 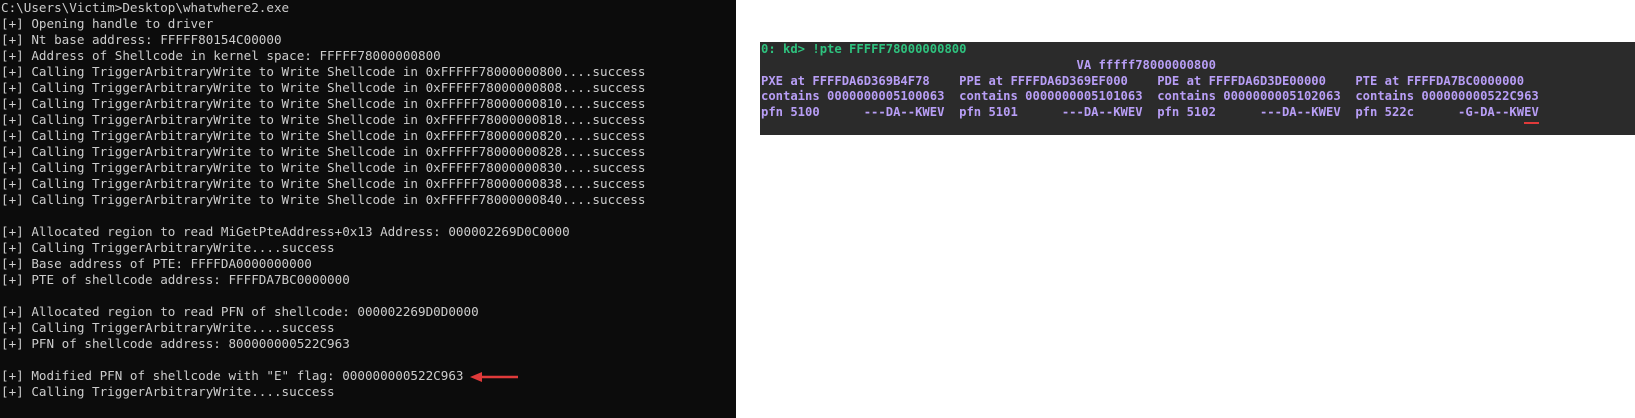 I want to click on console-line: [+] Opening handle to driver, so click(x=107, y=23).